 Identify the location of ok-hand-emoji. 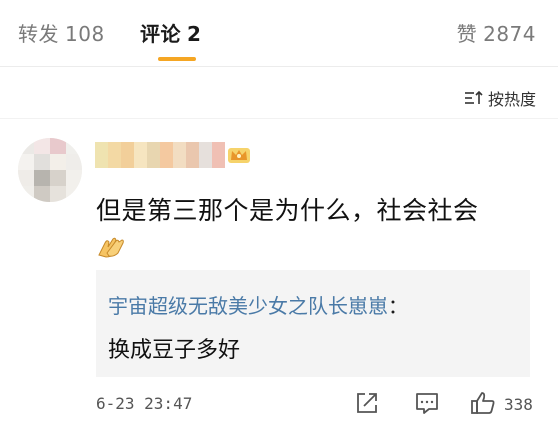
(111, 247).